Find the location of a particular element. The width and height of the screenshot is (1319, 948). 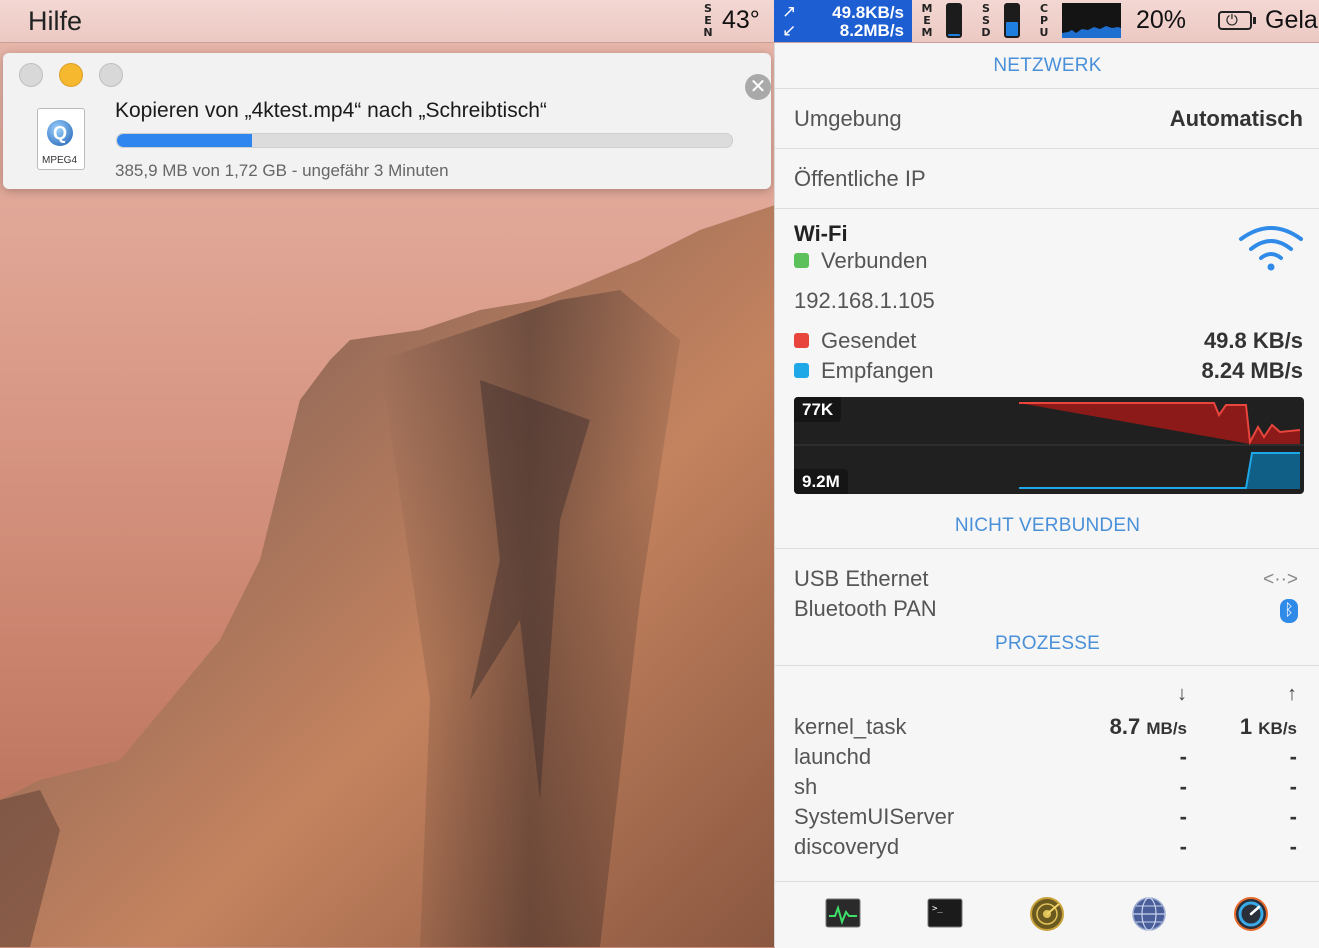

battery-status-text: Gela is located at coordinates (1291, 20).